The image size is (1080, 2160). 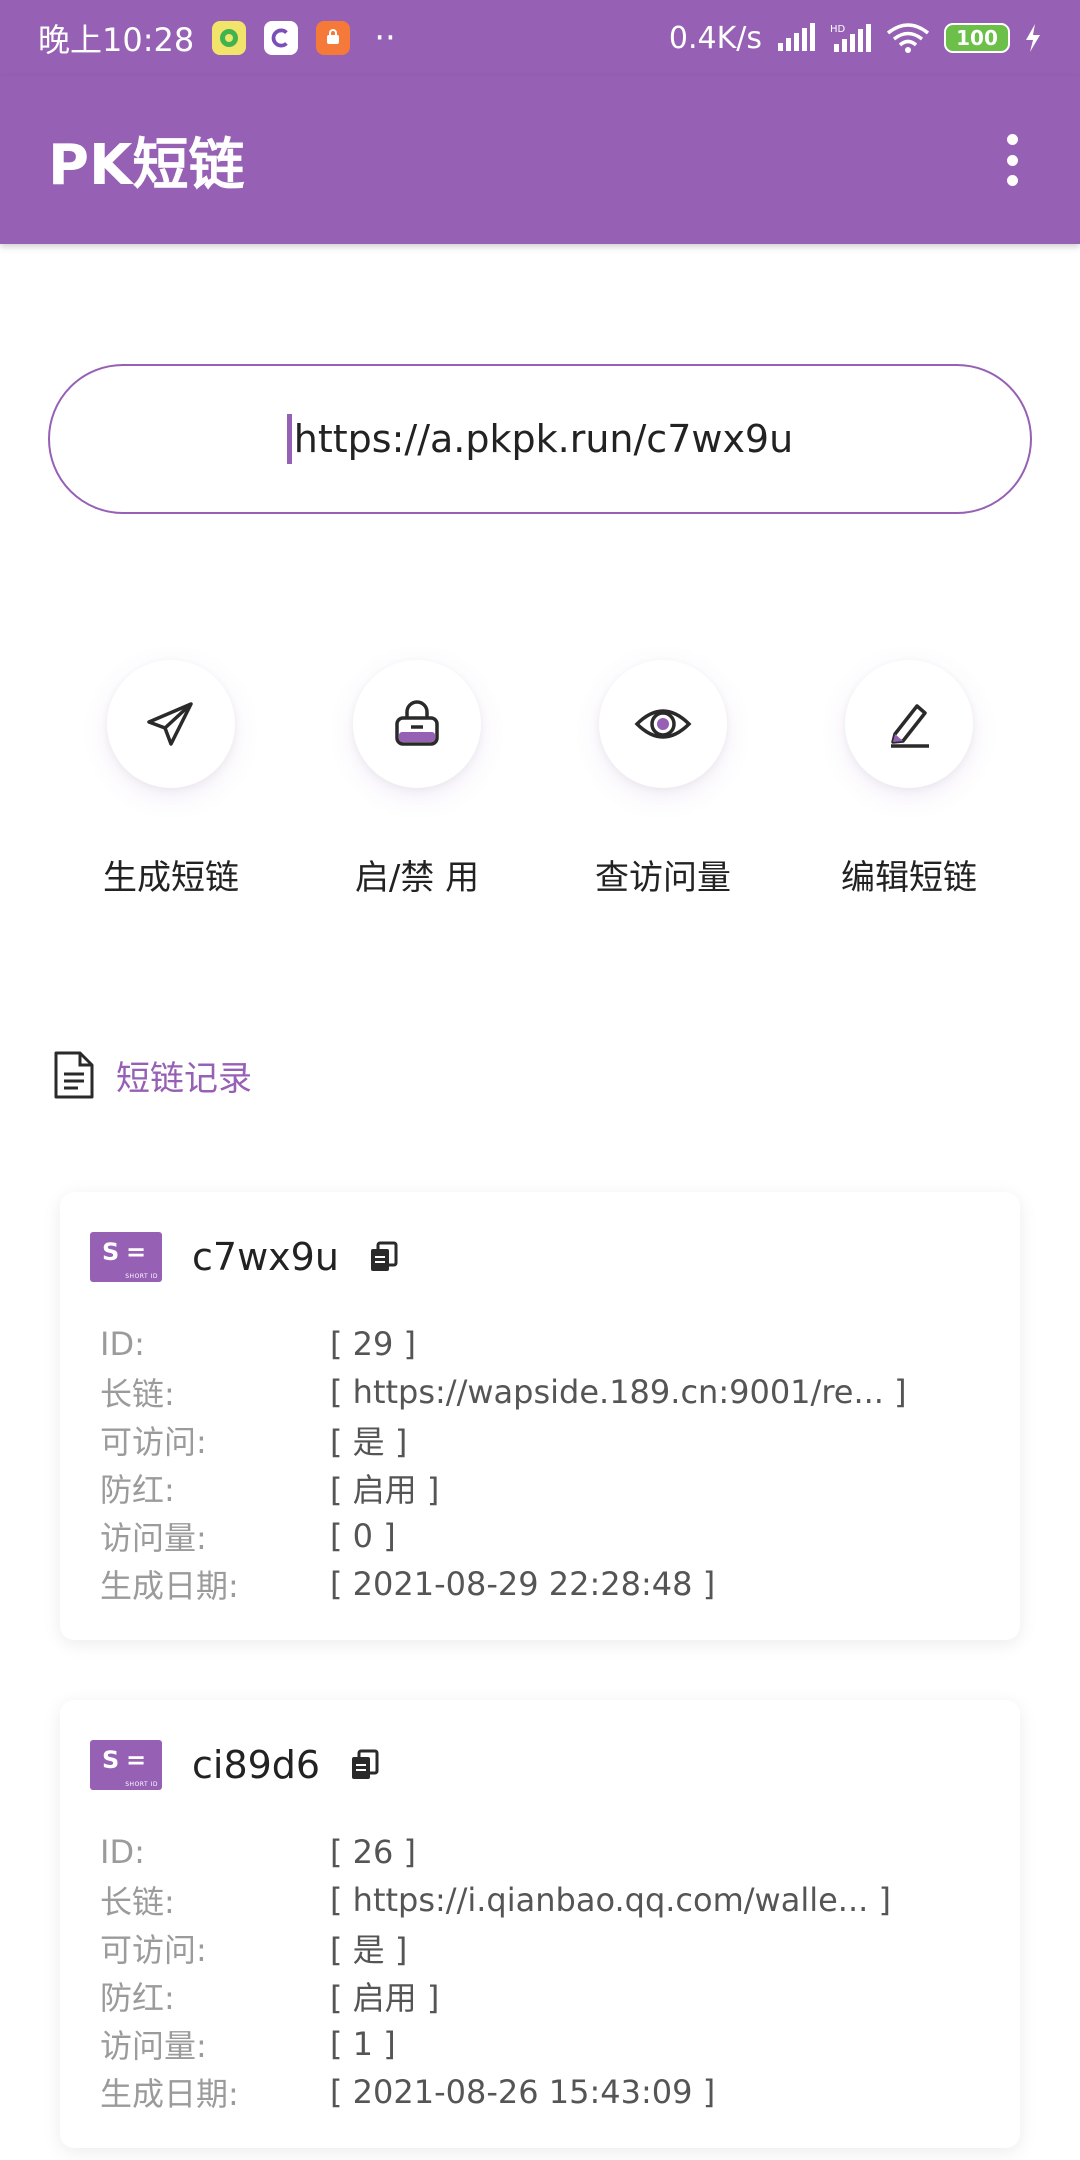 What do you see at coordinates (977, 38) in the screenshot?
I see `battery-indicator: 100` at bounding box center [977, 38].